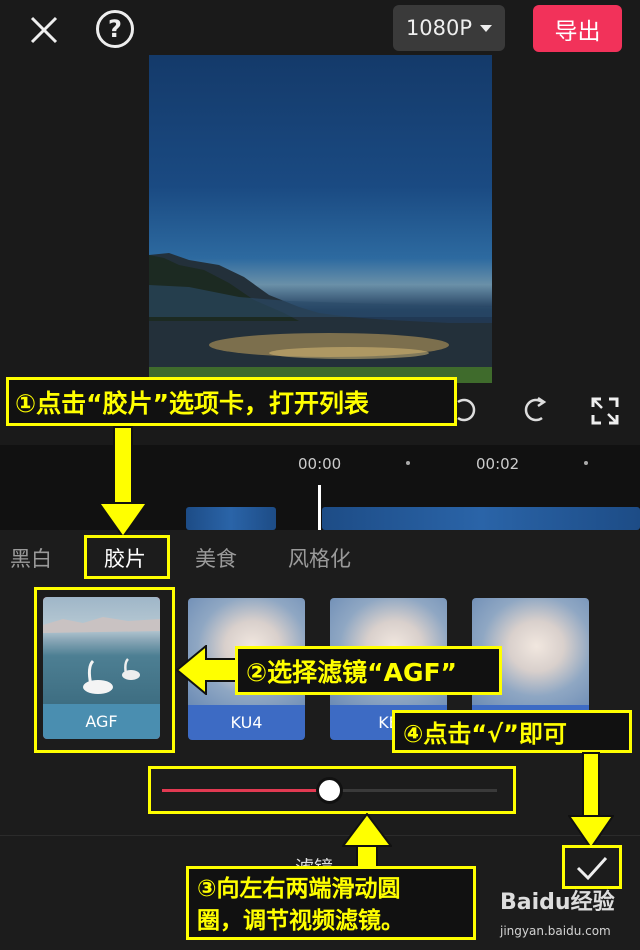 Image resolution: width=640 pixels, height=950 pixels. I want to click on watermark-brand: Baidu经验, so click(557, 902).